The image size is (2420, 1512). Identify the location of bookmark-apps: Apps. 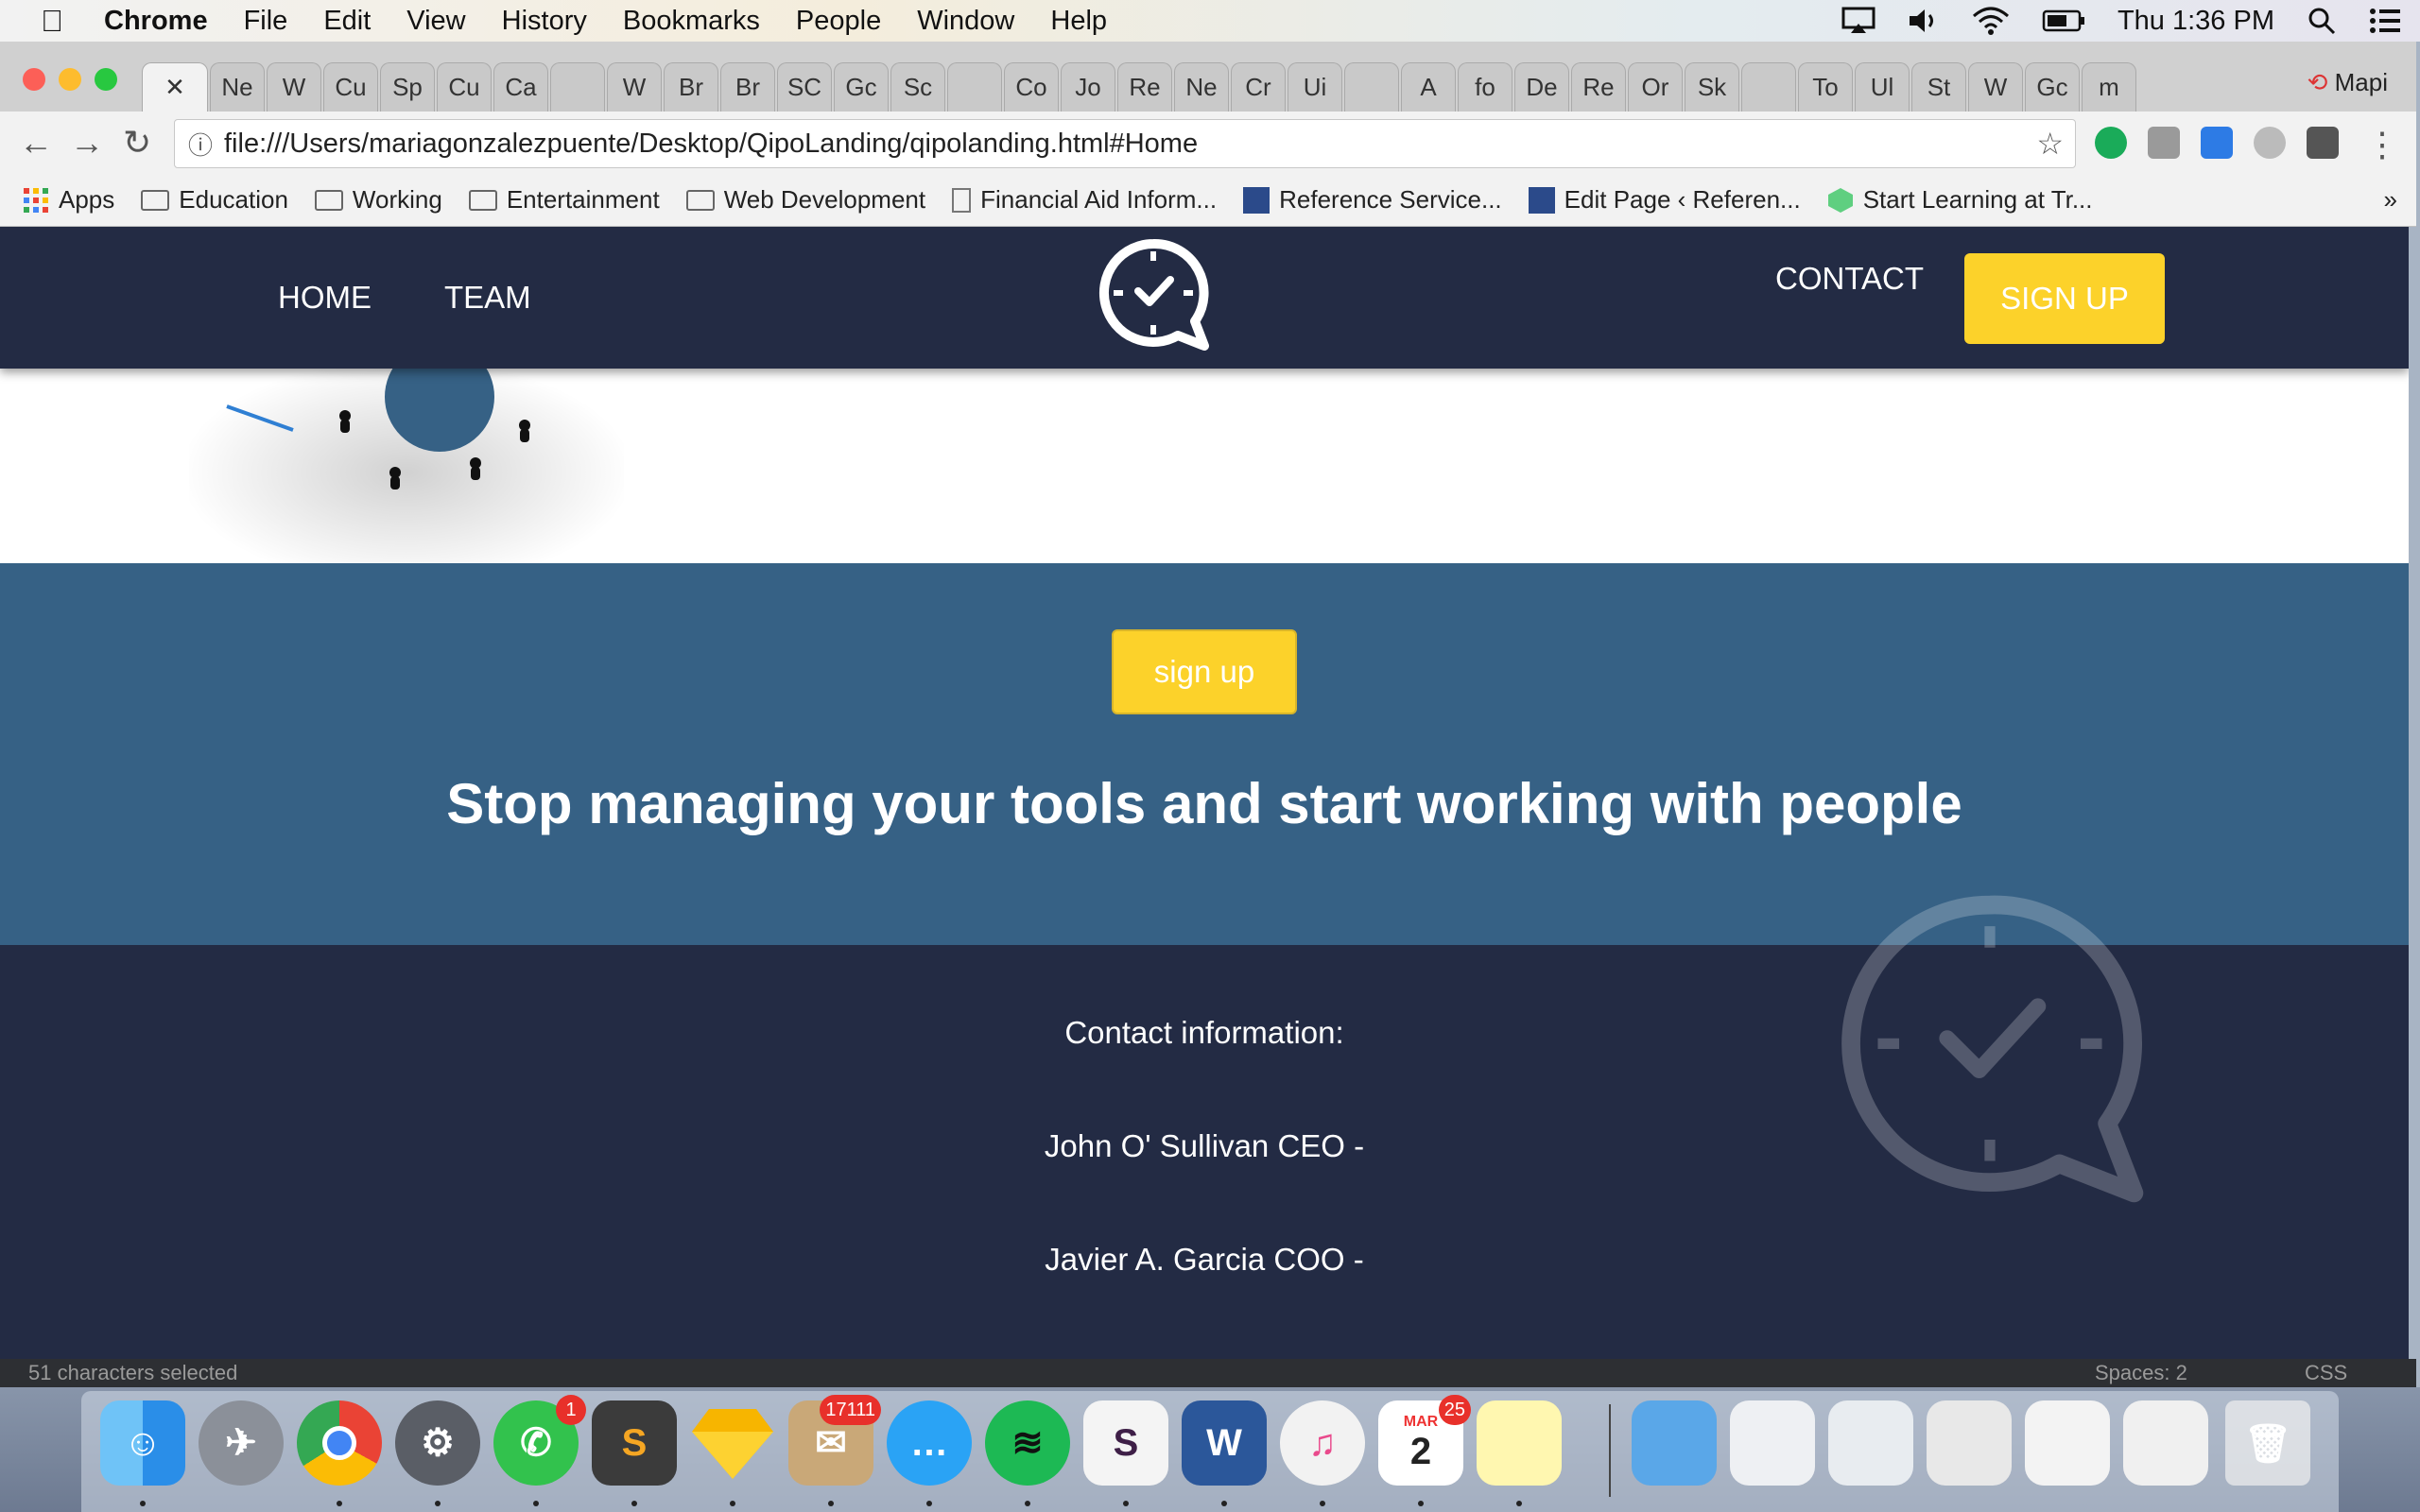
(68, 200).